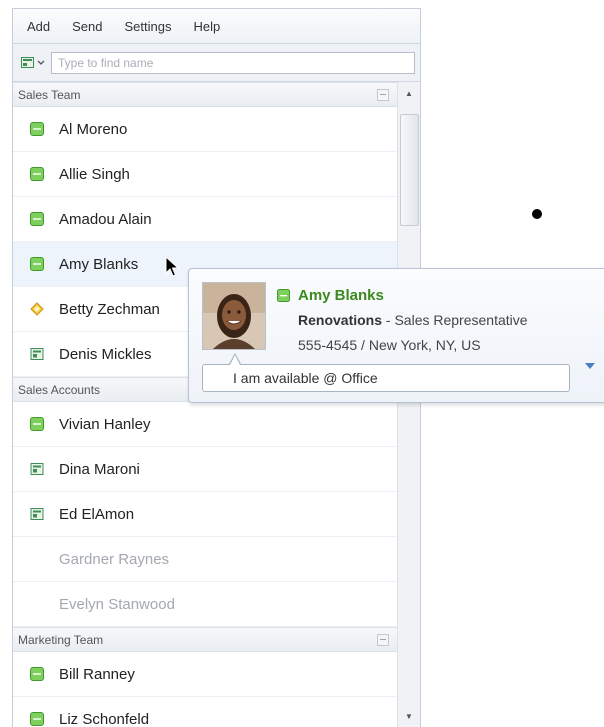  What do you see at coordinates (173, 268) in the screenshot?
I see `mouse-cursor-icon` at bounding box center [173, 268].